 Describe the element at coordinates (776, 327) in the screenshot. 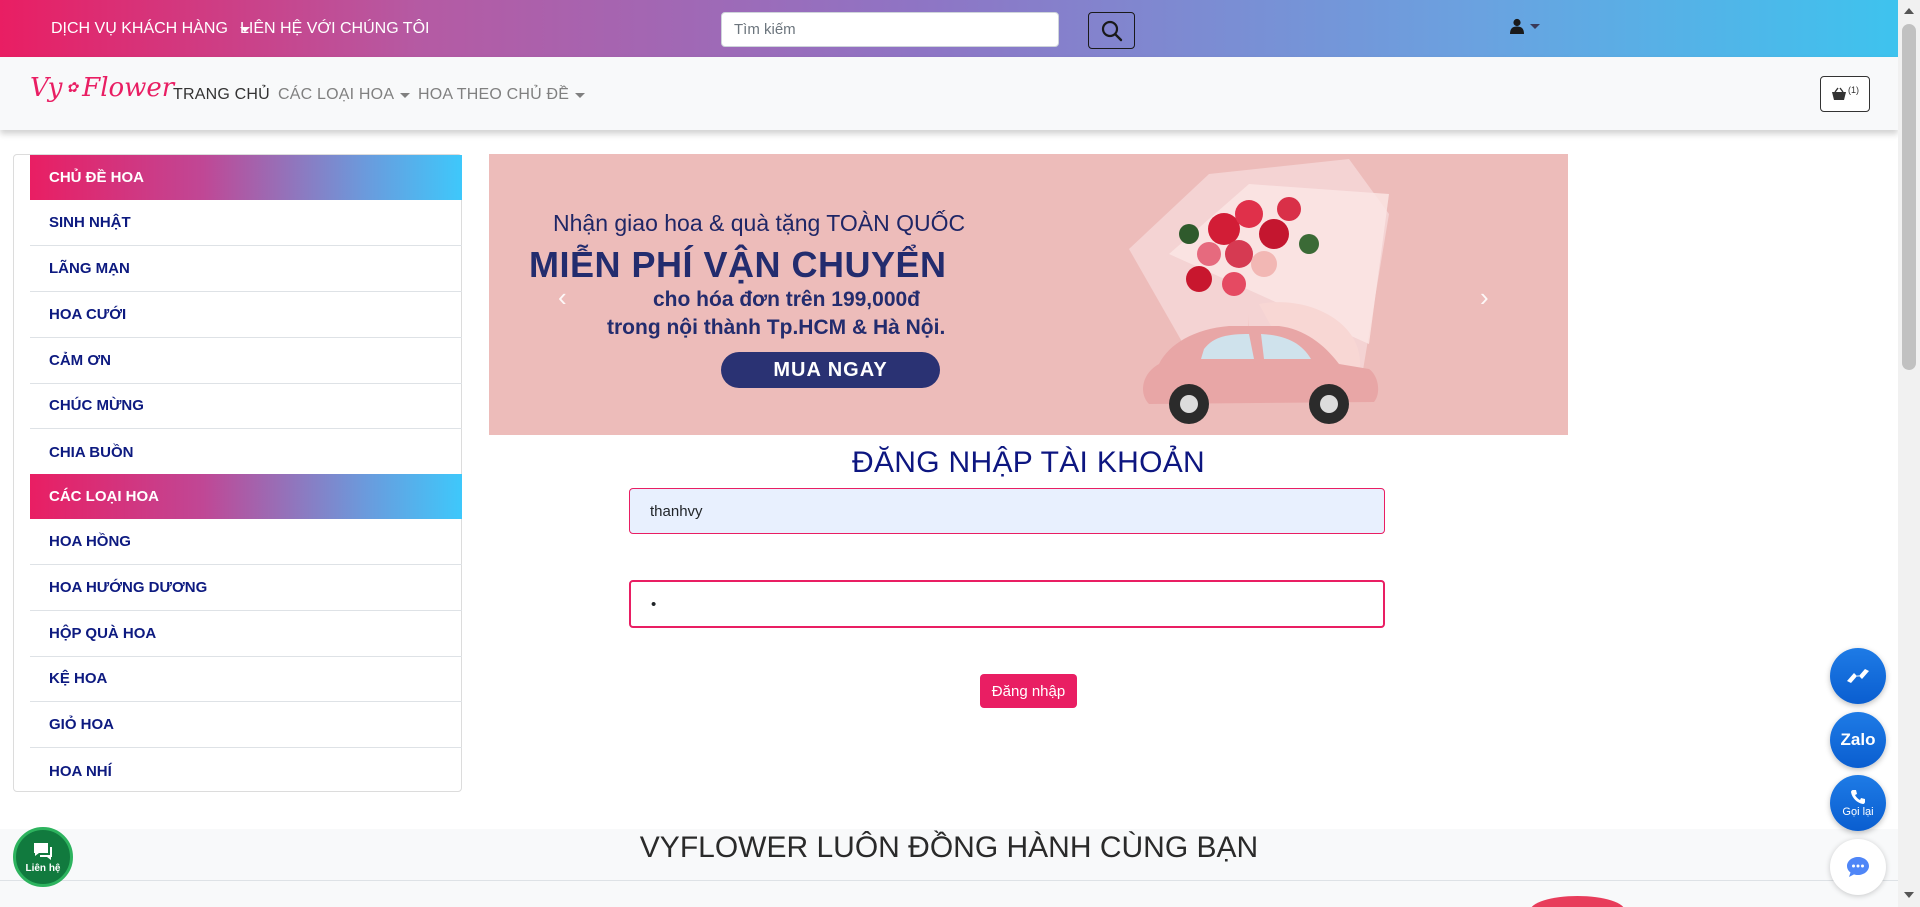

I see `banner-line-4: trong nội thành Tp.HCM & Hà Nội.` at that location.